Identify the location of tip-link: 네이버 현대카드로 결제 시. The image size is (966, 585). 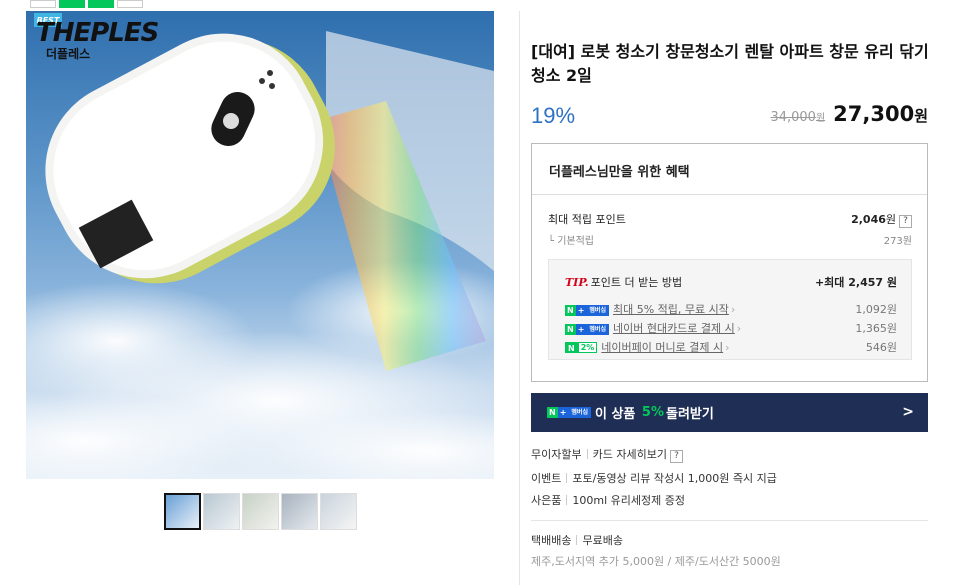
(674, 328).